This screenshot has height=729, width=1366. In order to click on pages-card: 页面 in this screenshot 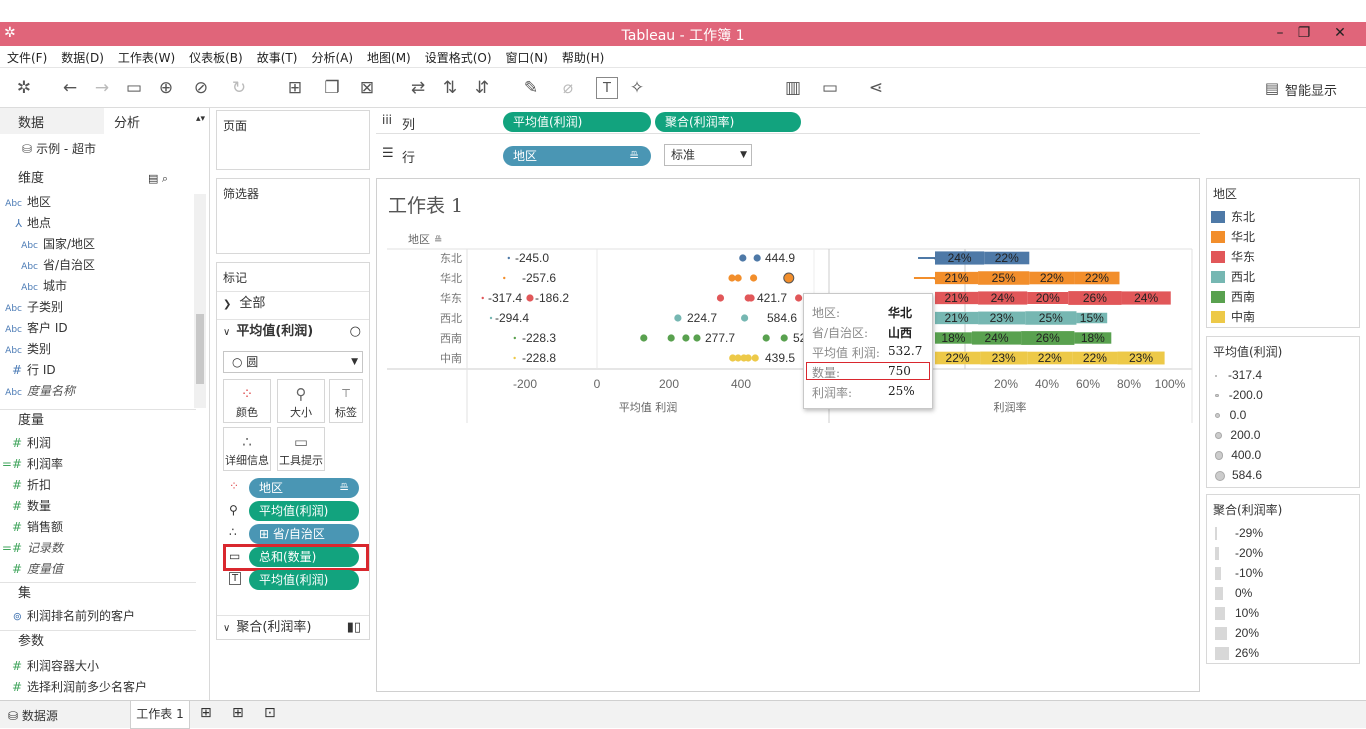, I will do `click(293, 140)`.